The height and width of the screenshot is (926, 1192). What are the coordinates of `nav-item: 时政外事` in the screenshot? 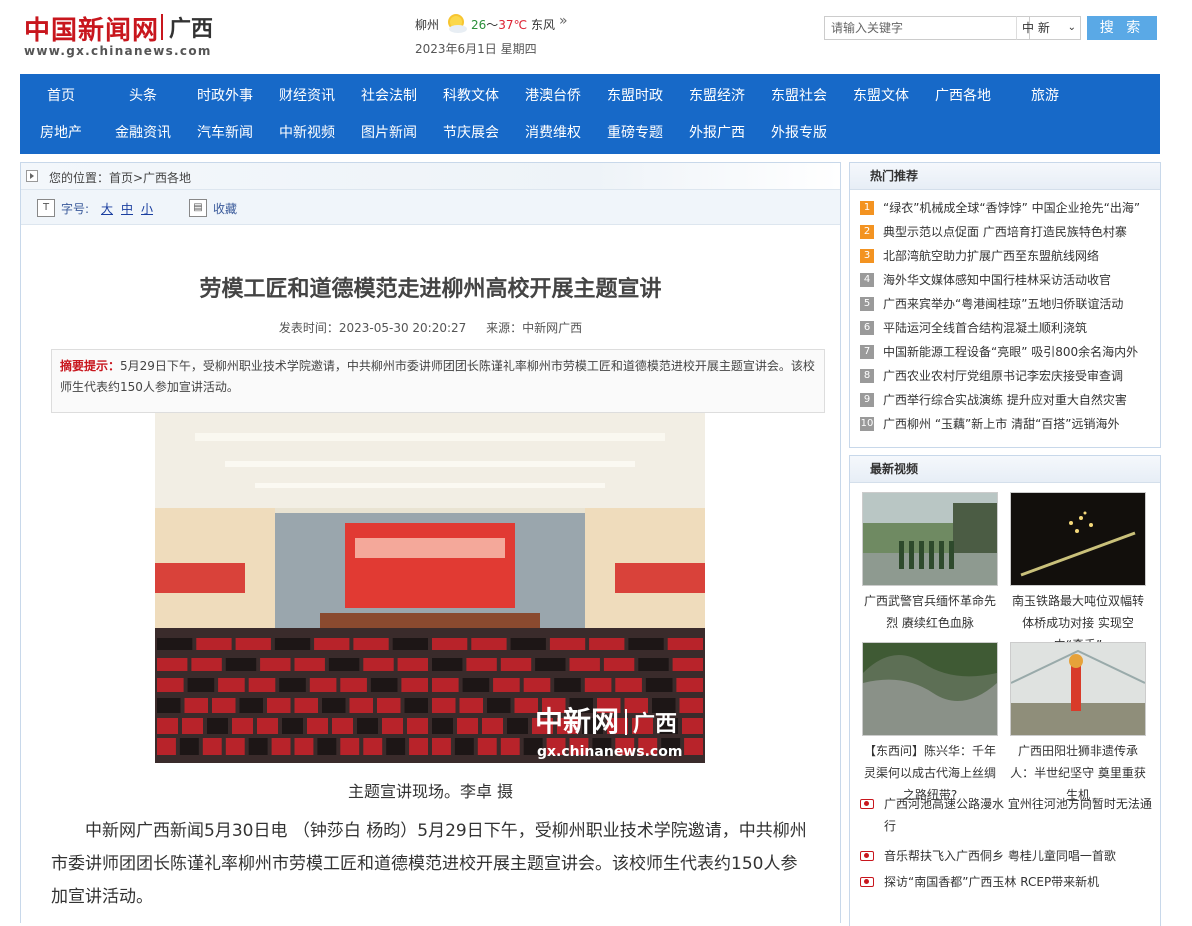 It's located at (225, 96).